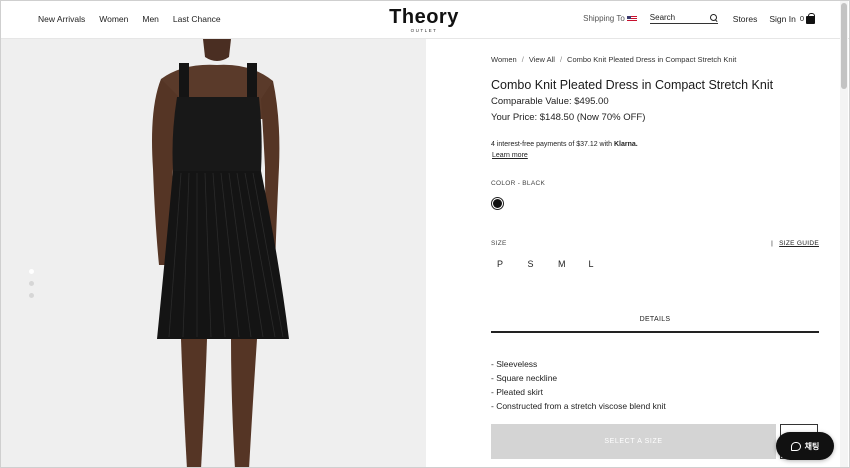  I want to click on size-option-l: L, so click(604, 264).